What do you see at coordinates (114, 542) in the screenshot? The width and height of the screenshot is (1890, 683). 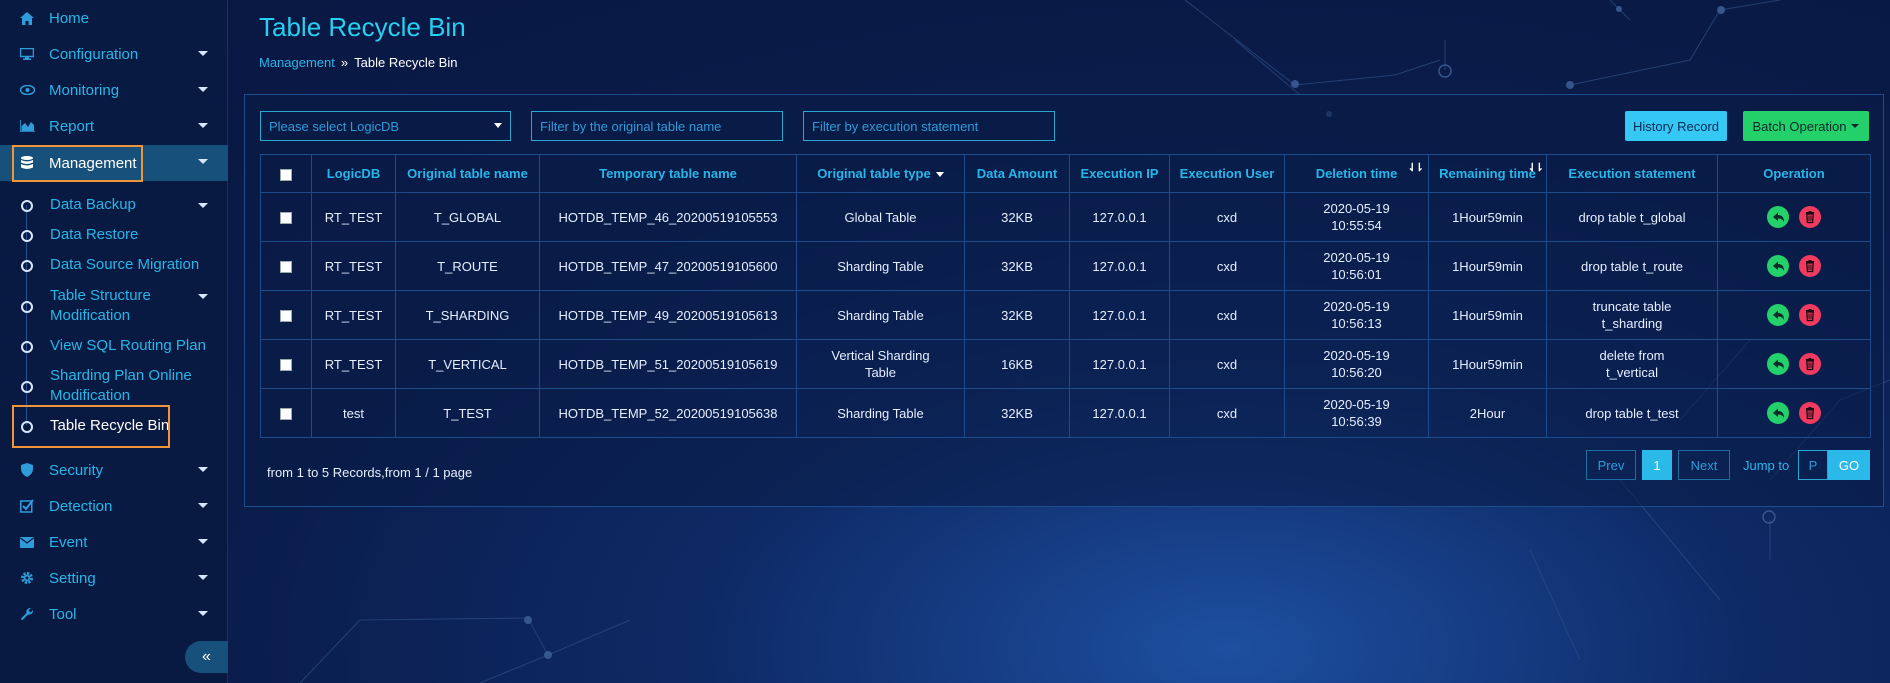 I see `sidebar-item-event: Event` at bounding box center [114, 542].